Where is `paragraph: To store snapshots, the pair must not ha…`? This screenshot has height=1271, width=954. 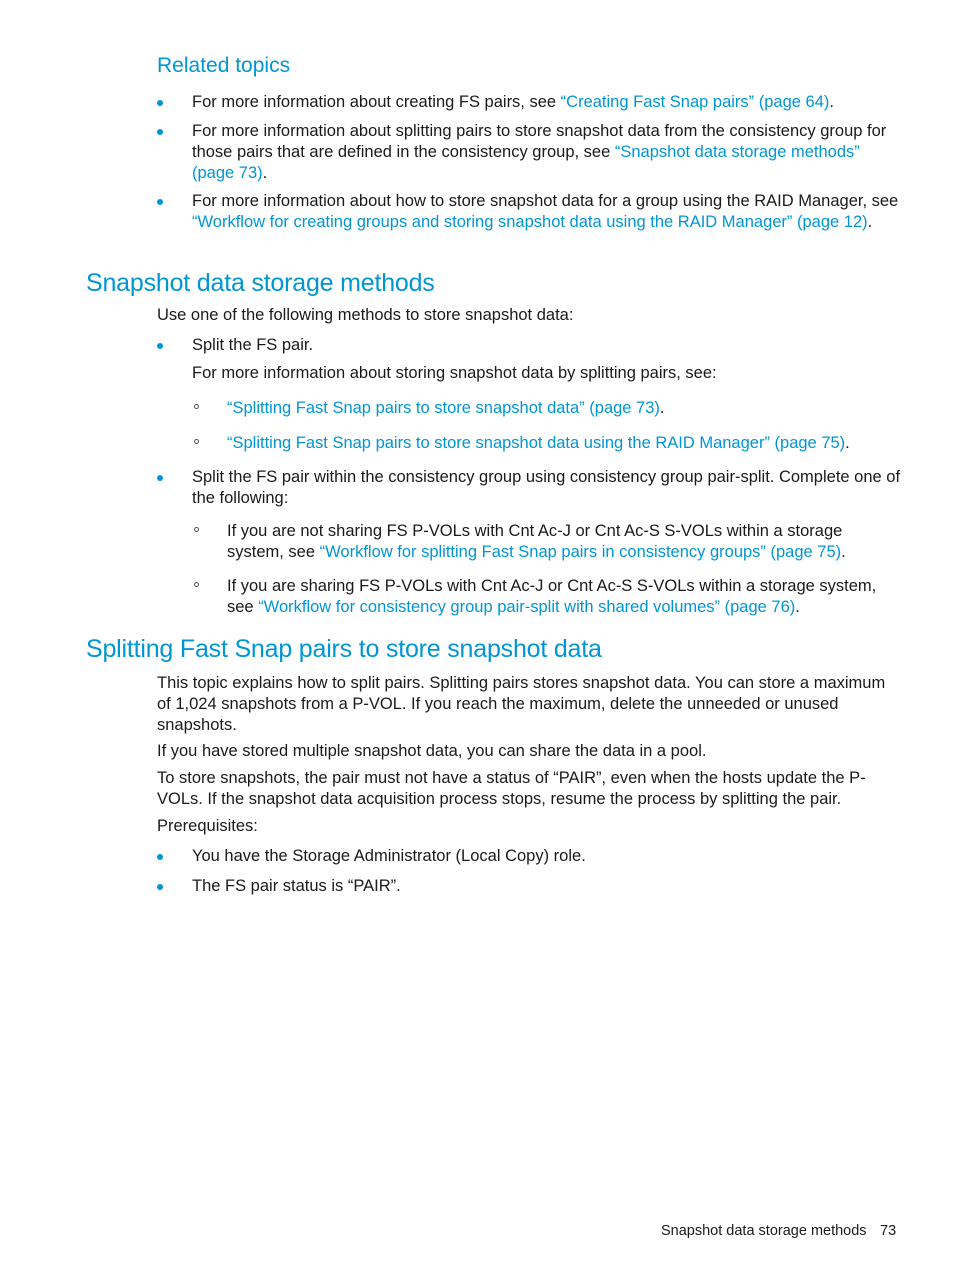
paragraph: To store snapshots, the pair must not ha… is located at coordinates (511, 788).